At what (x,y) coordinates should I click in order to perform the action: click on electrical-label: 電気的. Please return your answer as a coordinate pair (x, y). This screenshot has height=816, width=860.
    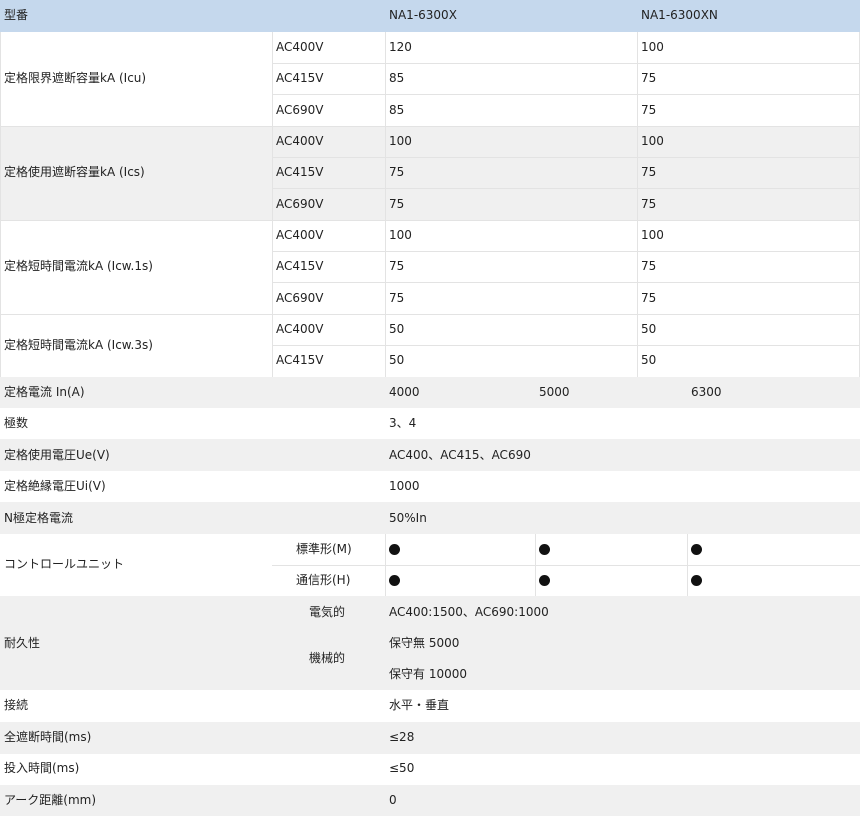
    Looking at the image, I should click on (327, 612).